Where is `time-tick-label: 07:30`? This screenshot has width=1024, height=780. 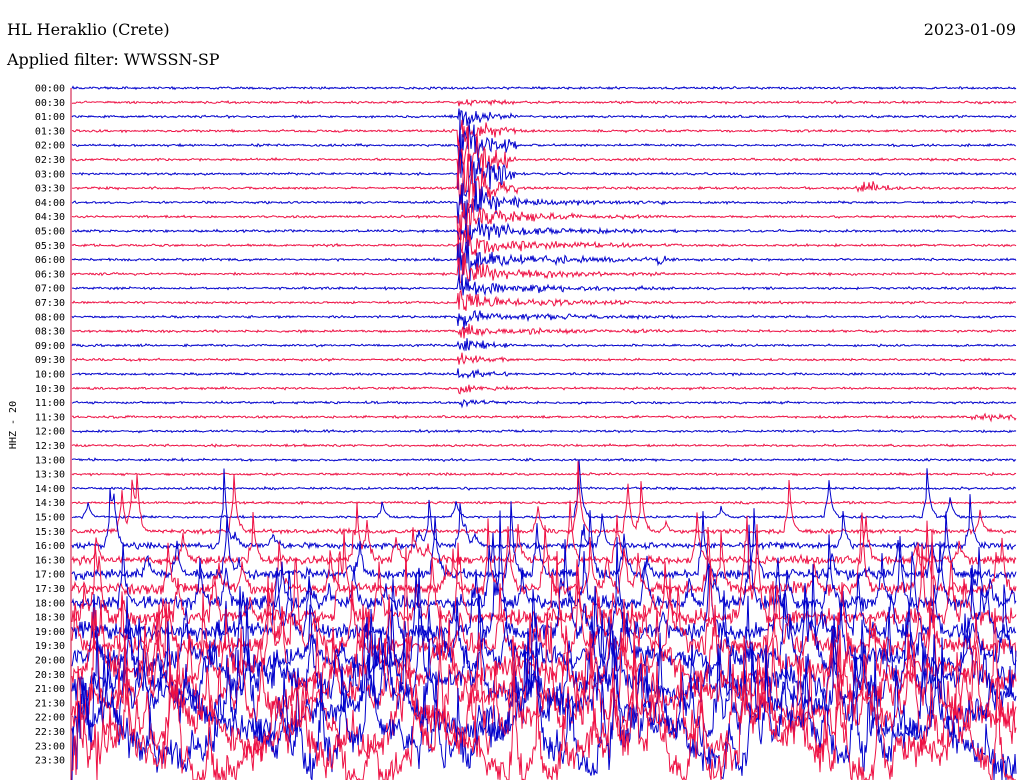
time-tick-label: 07:30 is located at coordinates (50, 303).